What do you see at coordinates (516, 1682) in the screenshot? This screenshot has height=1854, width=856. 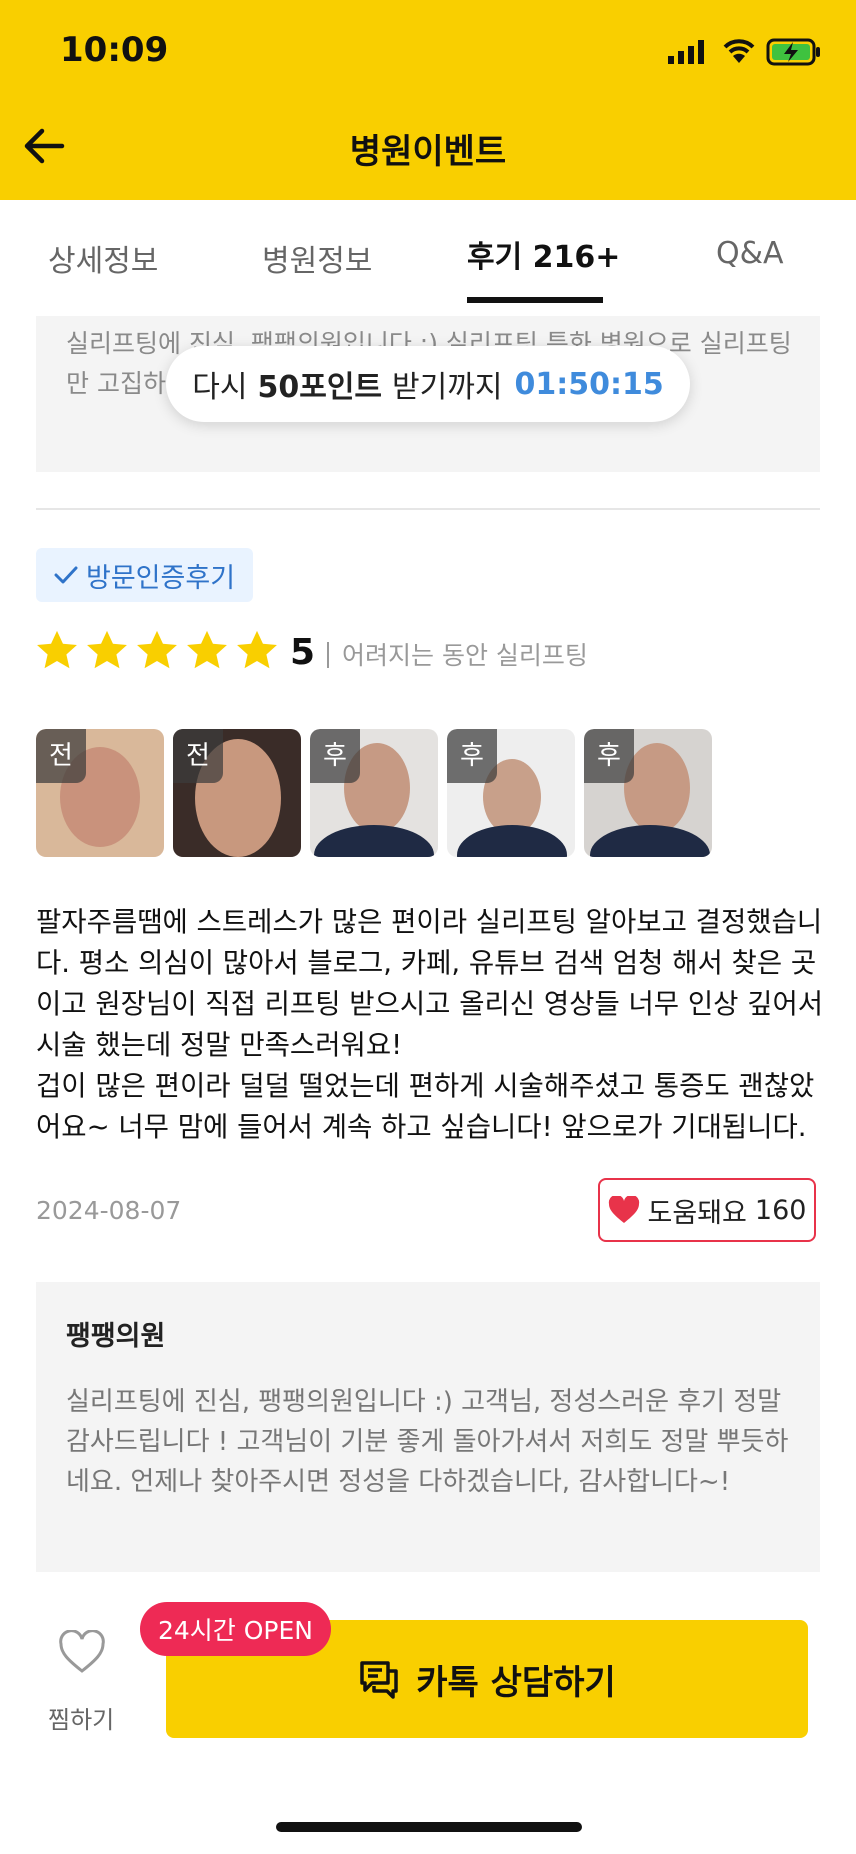 I see `kakao-label: 카톡 상담하기` at bounding box center [516, 1682].